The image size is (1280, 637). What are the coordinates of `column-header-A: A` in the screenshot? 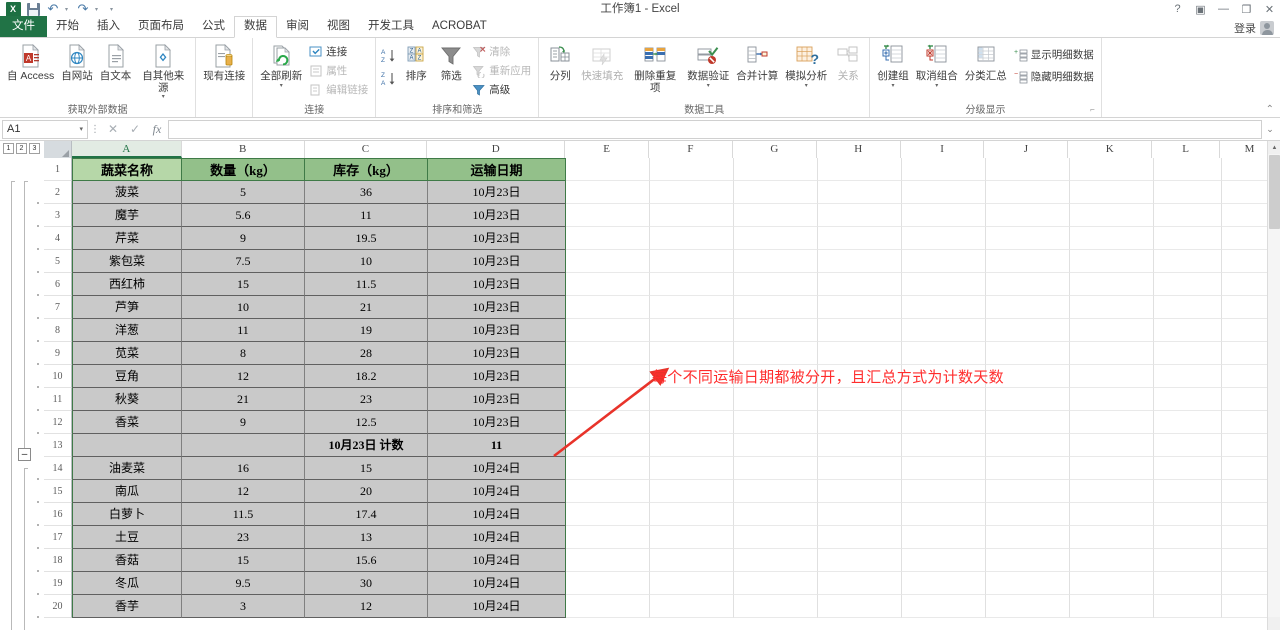 It's located at (126, 149).